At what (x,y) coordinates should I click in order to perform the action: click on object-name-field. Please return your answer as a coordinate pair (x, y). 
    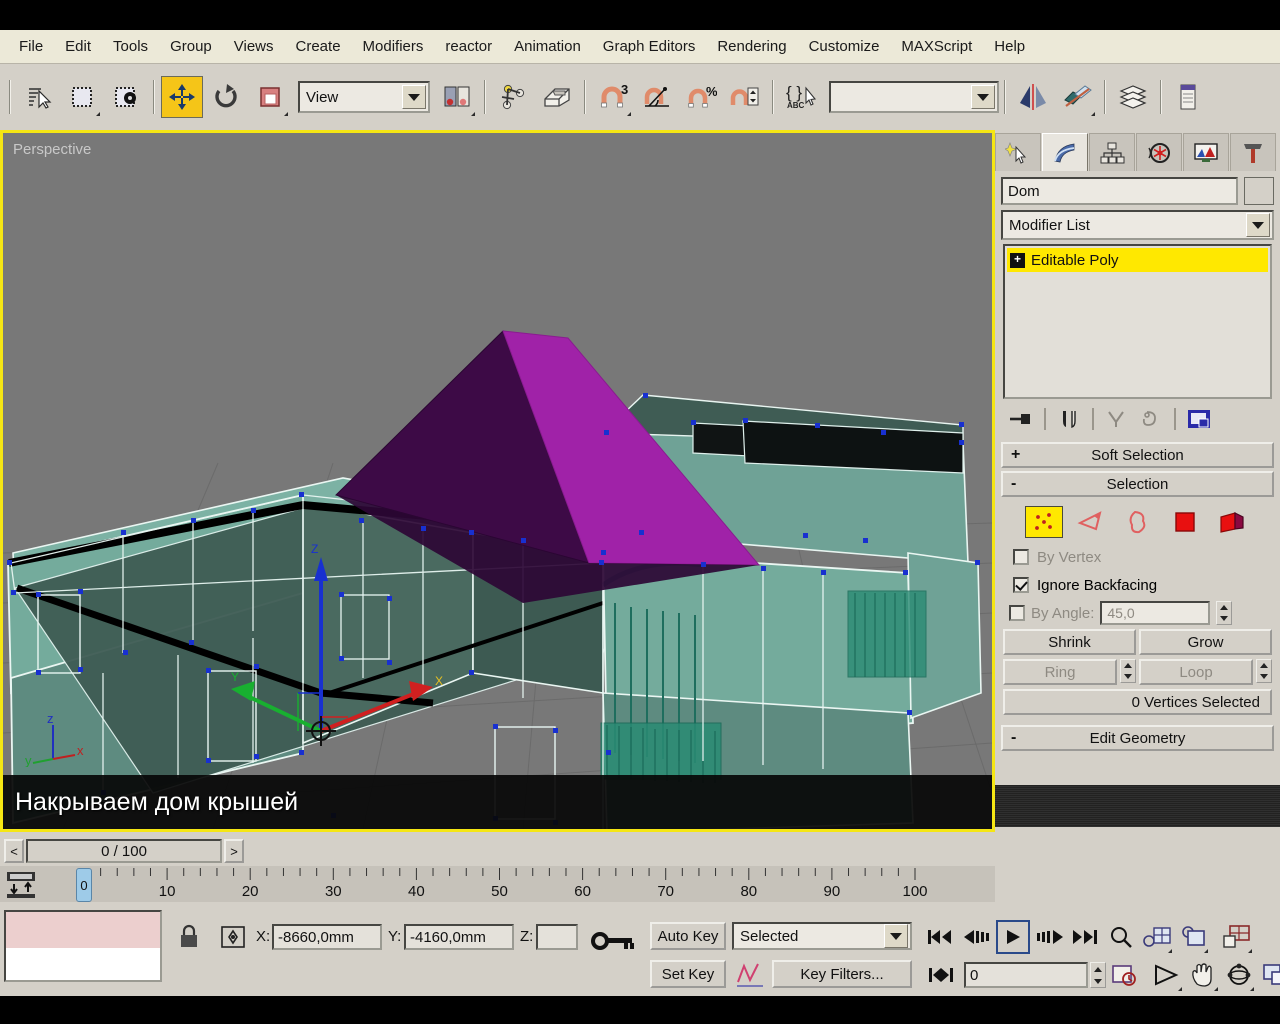
    Looking at the image, I should click on (1119, 191).